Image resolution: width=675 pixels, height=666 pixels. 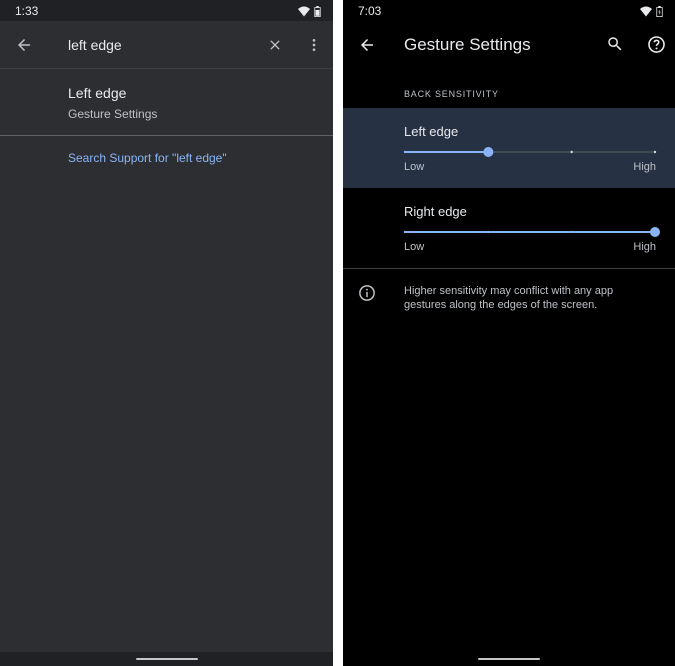 What do you see at coordinates (451, 94) in the screenshot?
I see `section-label: BACK SENSITIVITY` at bounding box center [451, 94].